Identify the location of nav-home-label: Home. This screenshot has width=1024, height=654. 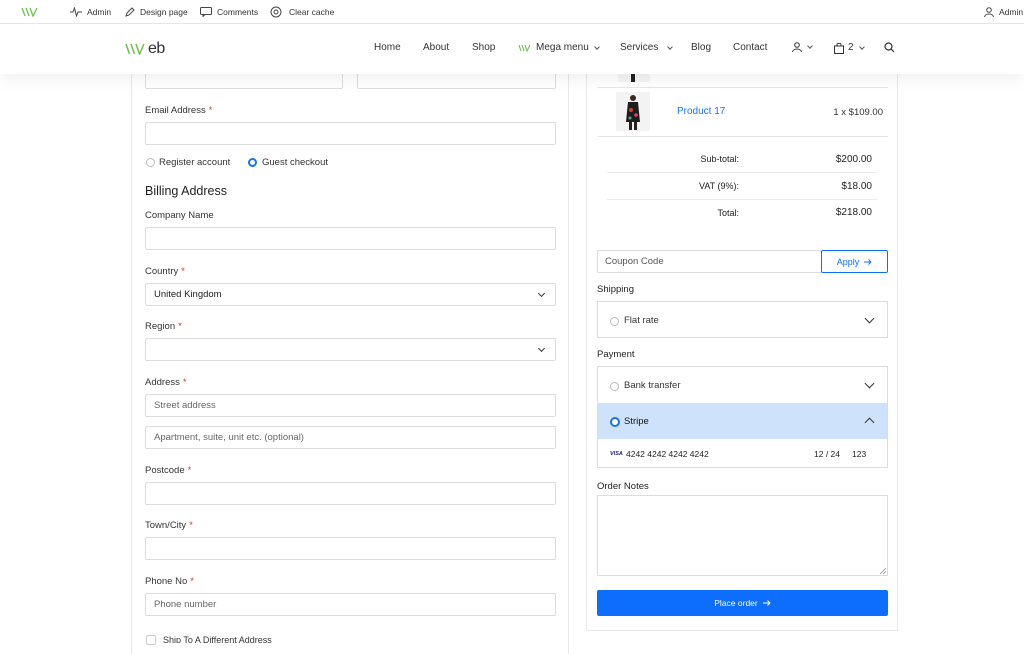
(387, 47).